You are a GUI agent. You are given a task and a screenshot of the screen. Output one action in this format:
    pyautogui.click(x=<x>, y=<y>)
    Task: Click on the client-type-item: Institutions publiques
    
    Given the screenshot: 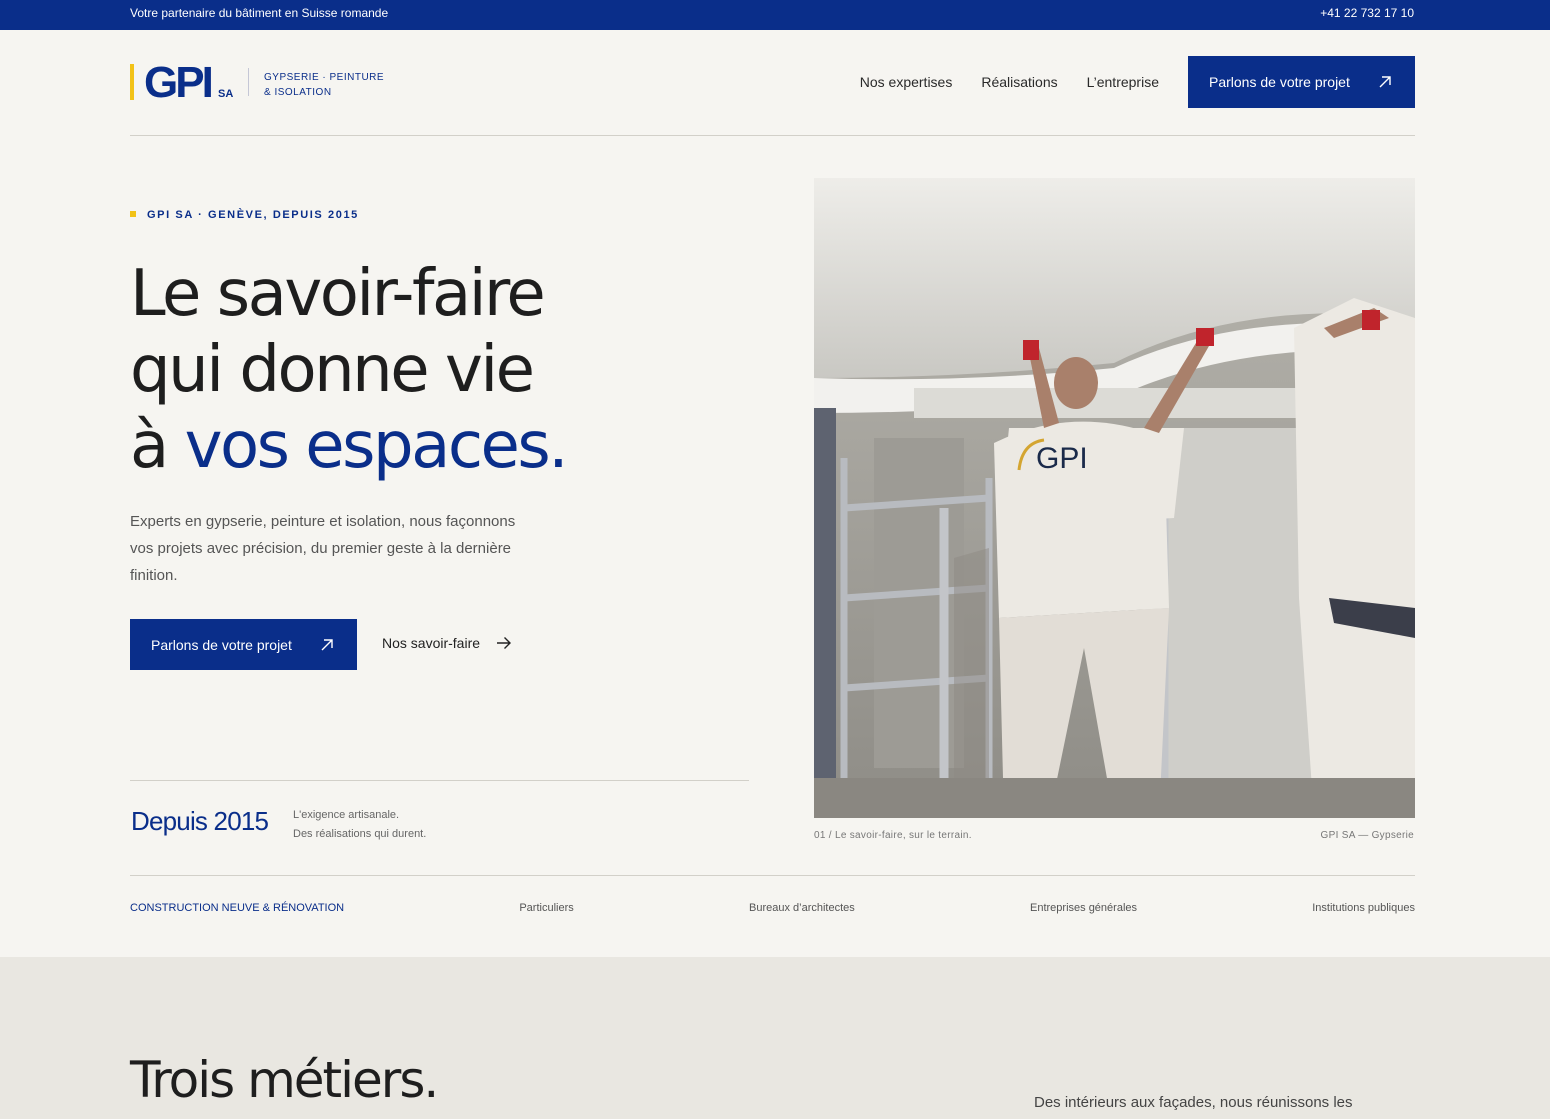 What is the action you would take?
    pyautogui.click(x=1363, y=908)
    